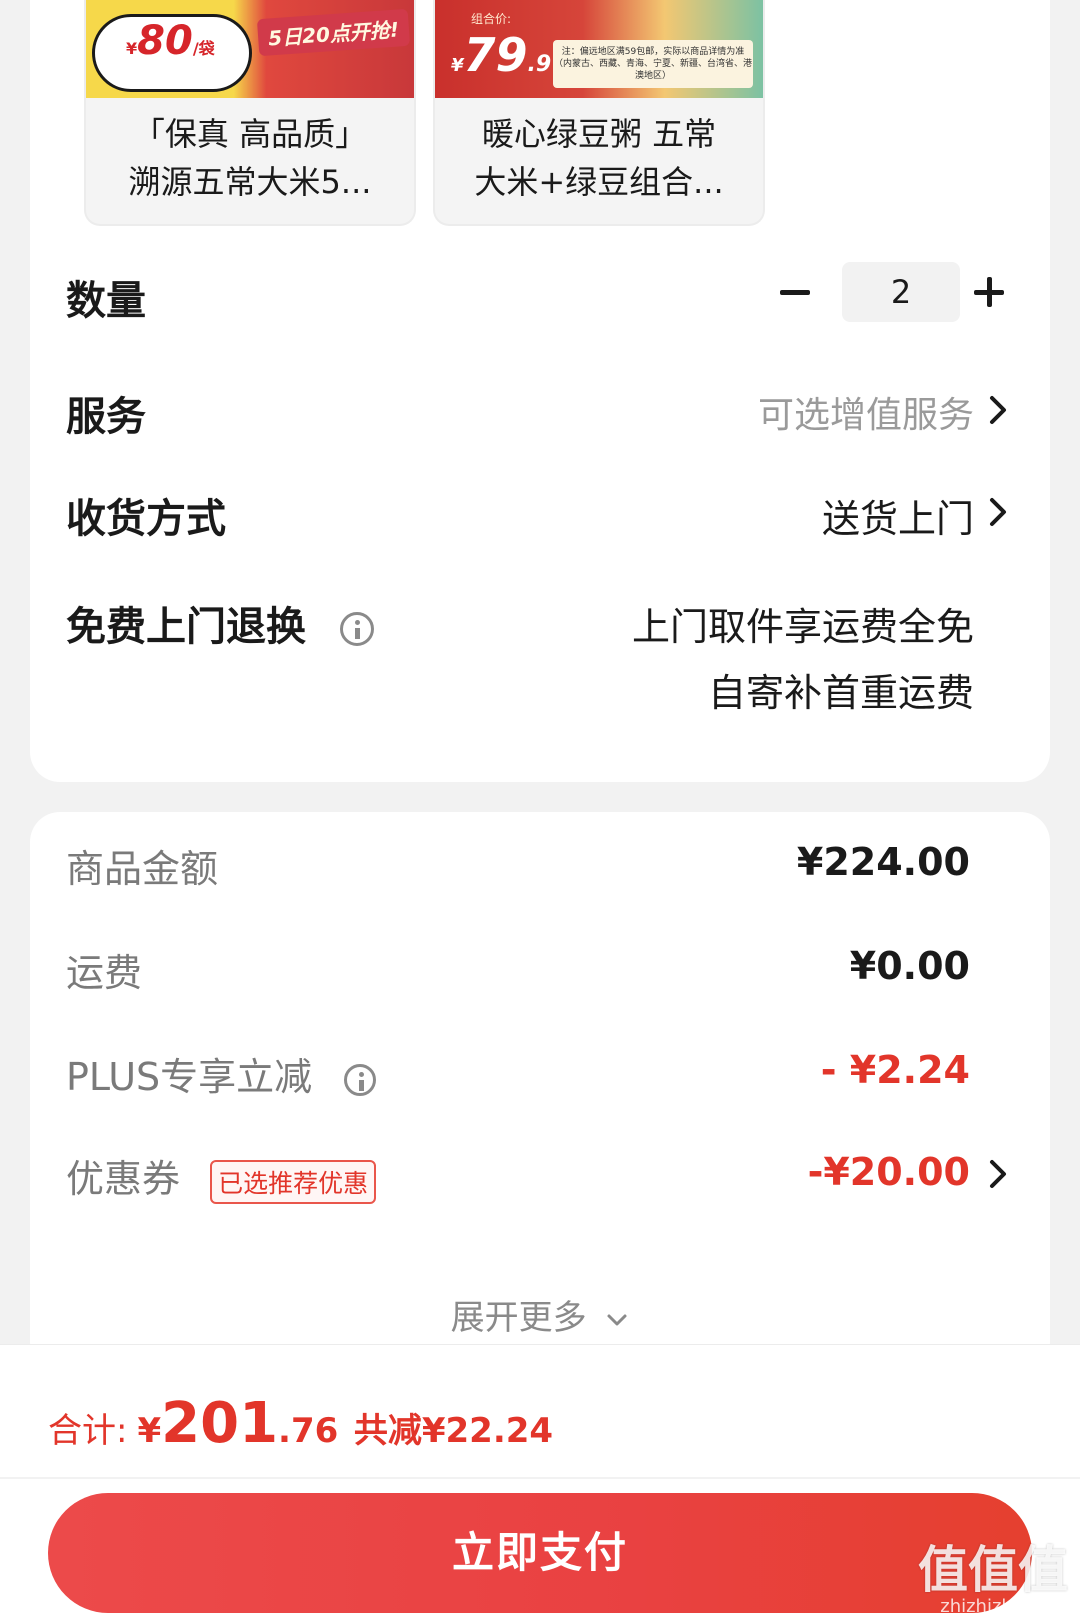 This screenshot has height=1624, width=1080. What do you see at coordinates (333, 32) in the screenshot?
I see `promo-tag: 5日20点开抢!` at bounding box center [333, 32].